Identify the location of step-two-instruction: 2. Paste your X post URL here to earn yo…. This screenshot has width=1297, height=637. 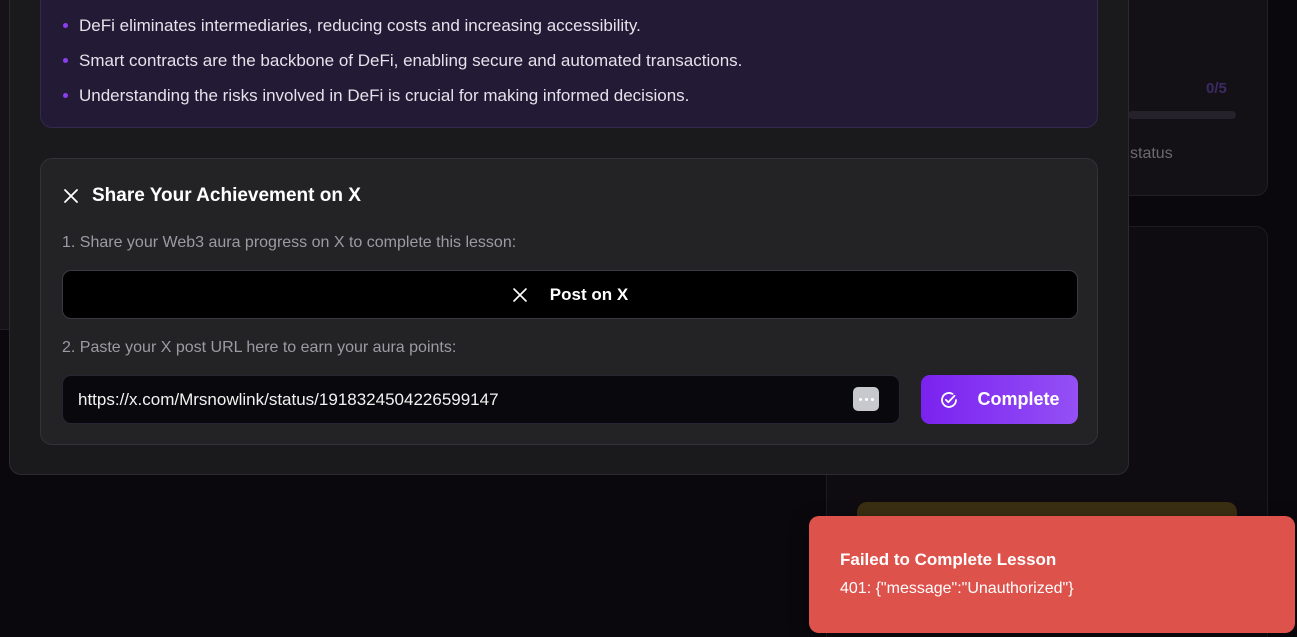
(259, 347).